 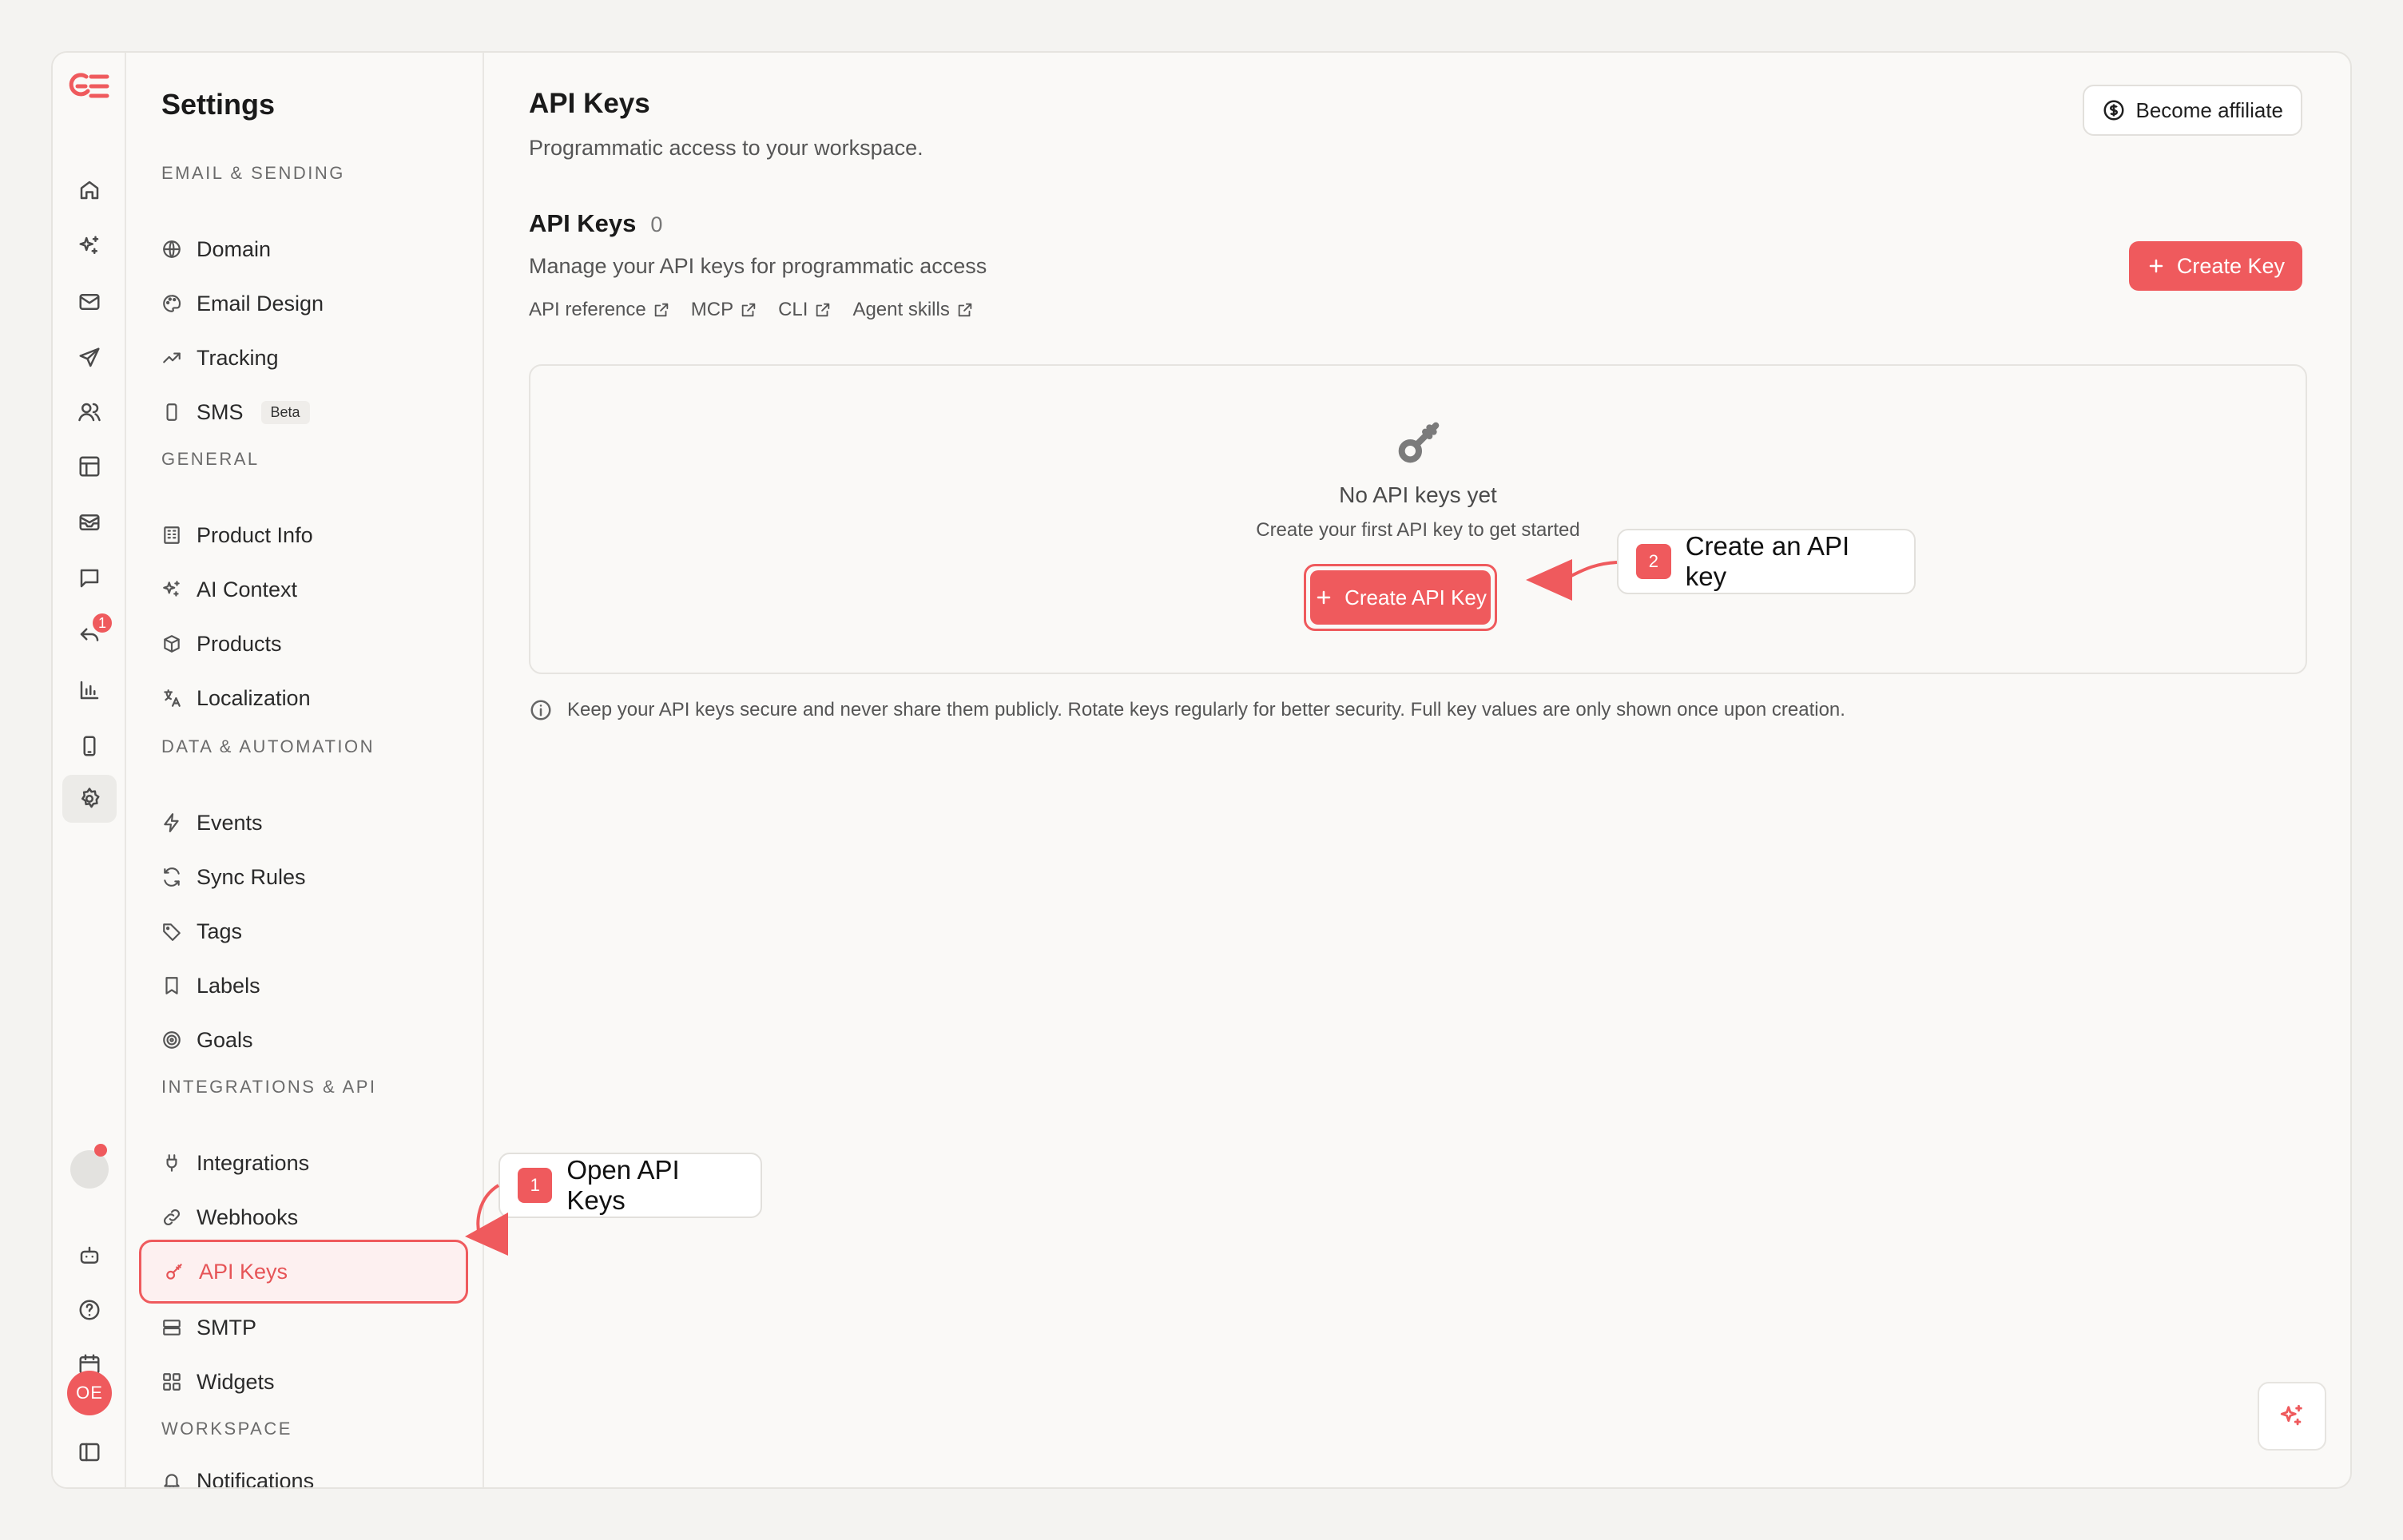 I want to click on agent-skills-link: Agent skills, so click(x=912, y=310).